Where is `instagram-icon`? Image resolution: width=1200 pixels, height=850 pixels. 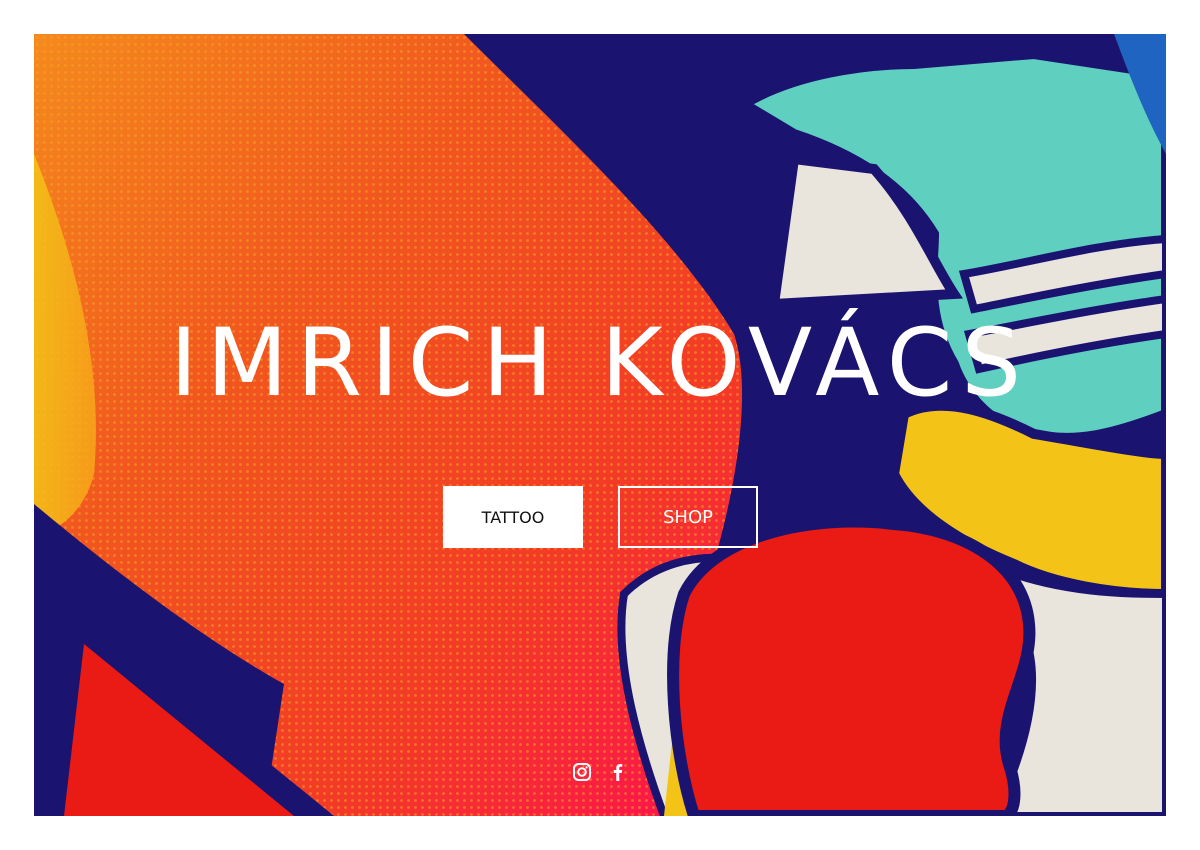 instagram-icon is located at coordinates (582, 772).